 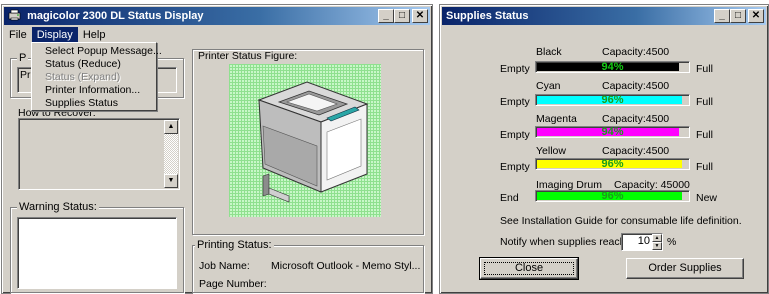 What do you see at coordinates (18, 35) in the screenshot?
I see `menu-file: File` at bounding box center [18, 35].